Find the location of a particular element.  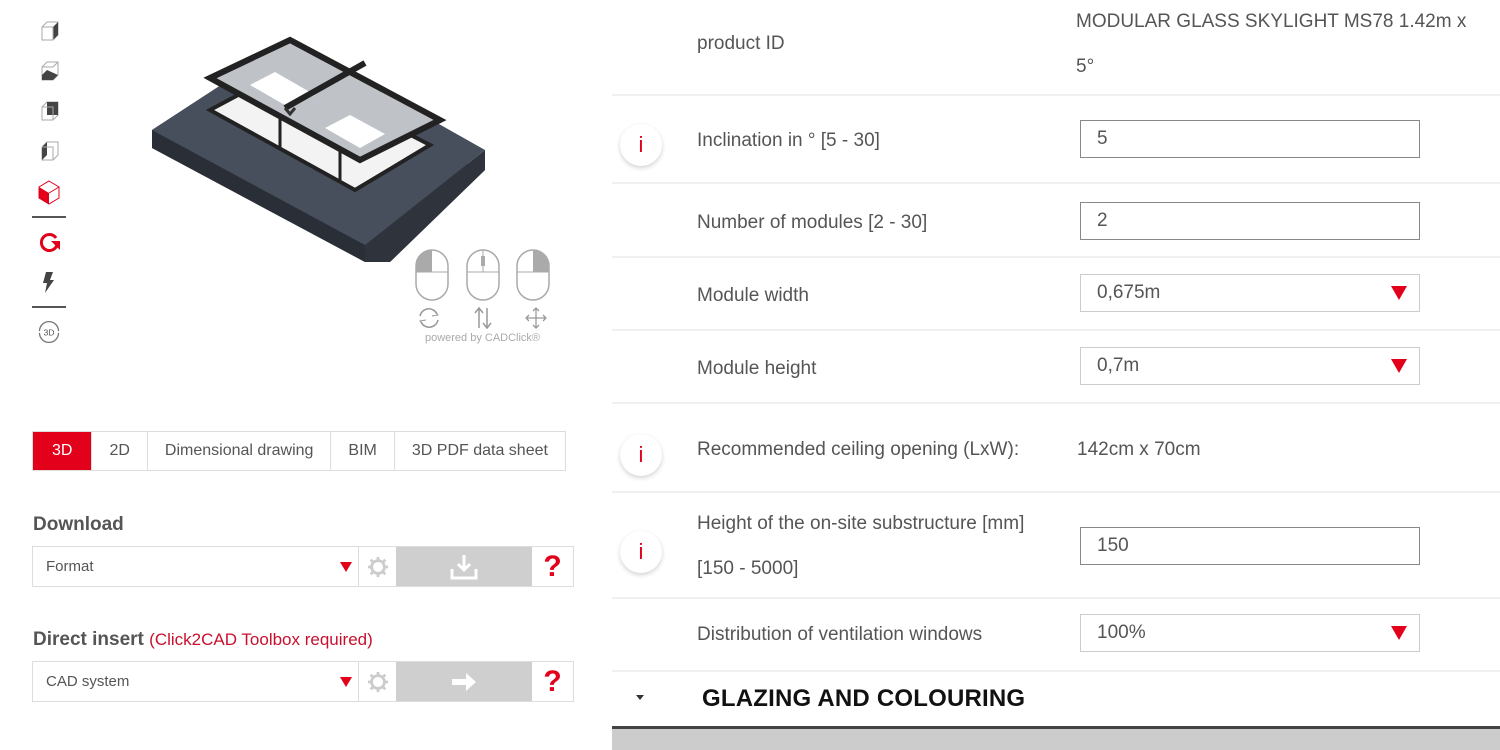

substructure-input is located at coordinates (1250, 546).